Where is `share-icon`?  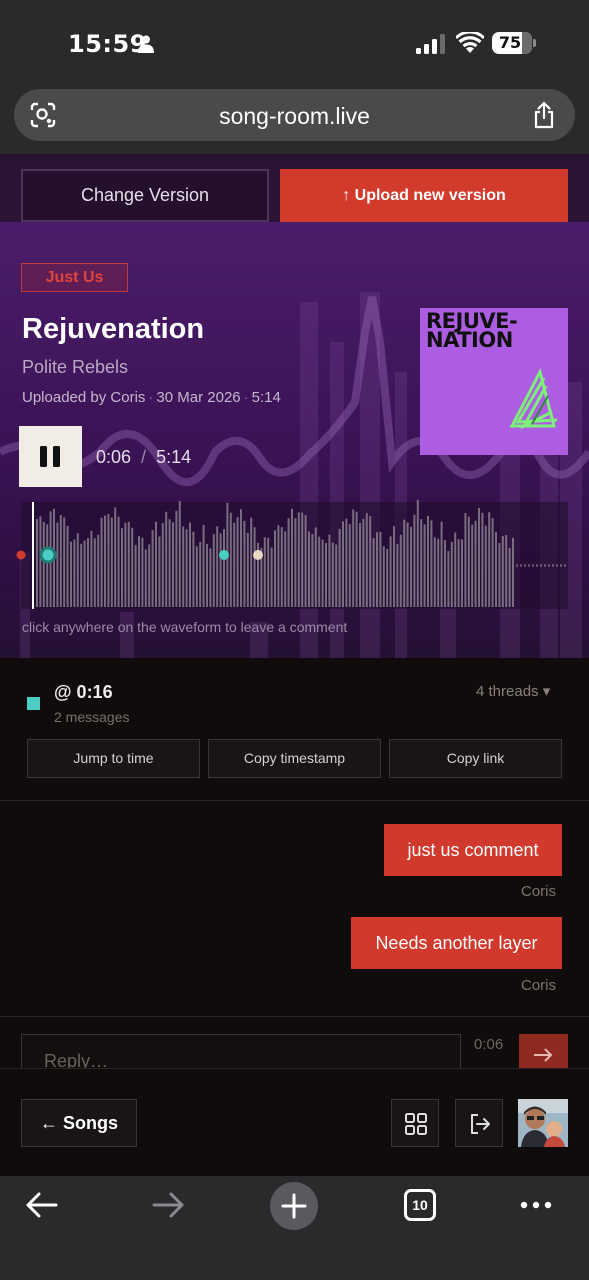 share-icon is located at coordinates (544, 115).